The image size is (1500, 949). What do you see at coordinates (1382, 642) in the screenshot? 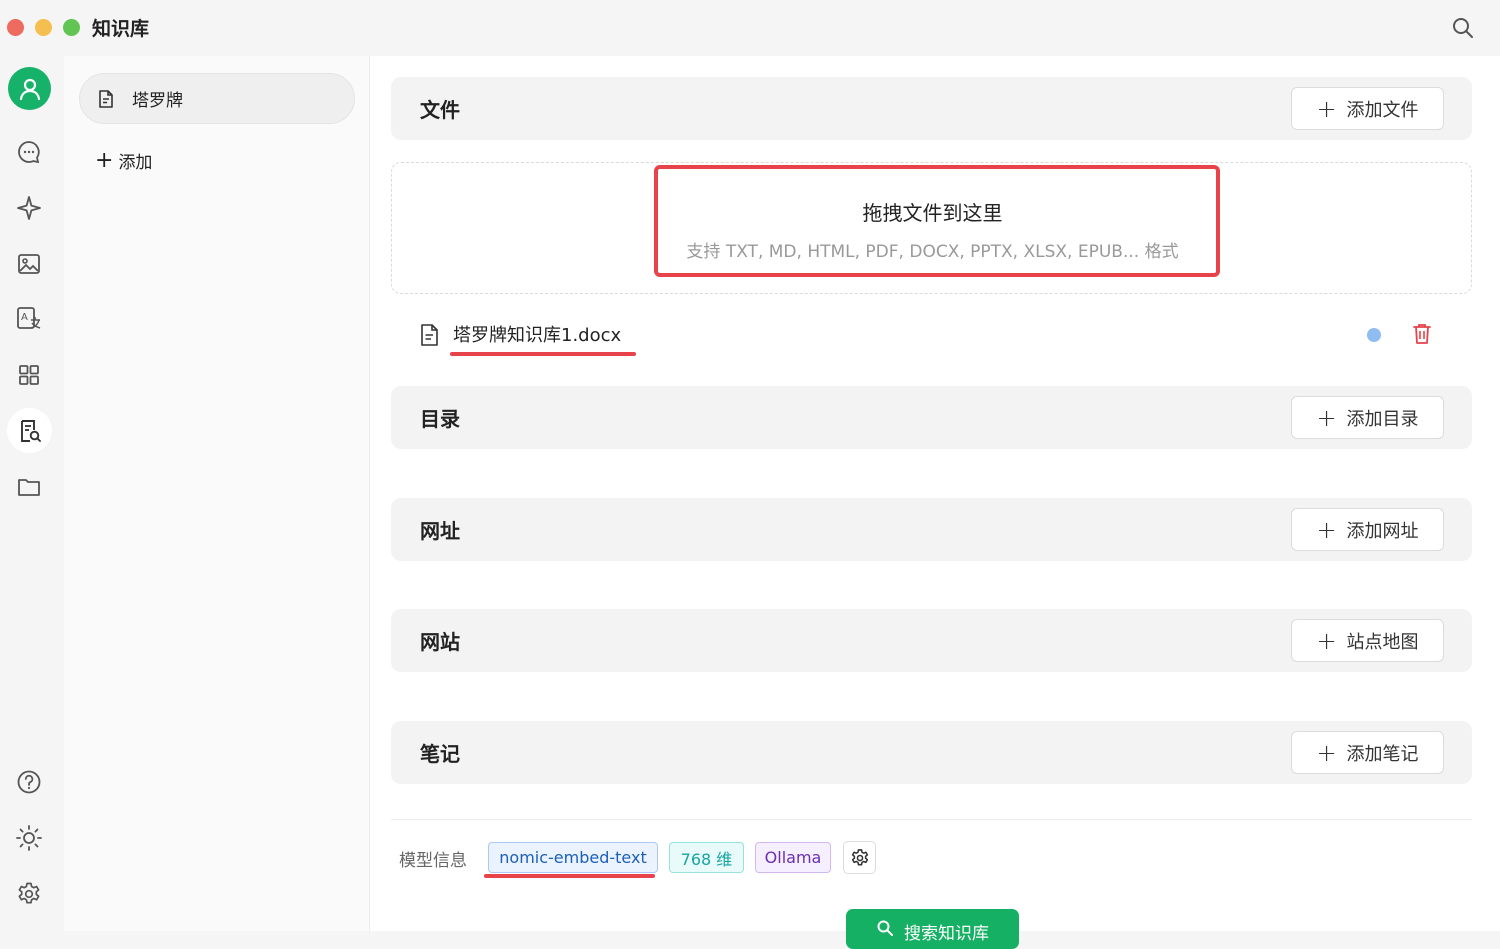
I see `add-sitemap-label: 站点地图` at bounding box center [1382, 642].